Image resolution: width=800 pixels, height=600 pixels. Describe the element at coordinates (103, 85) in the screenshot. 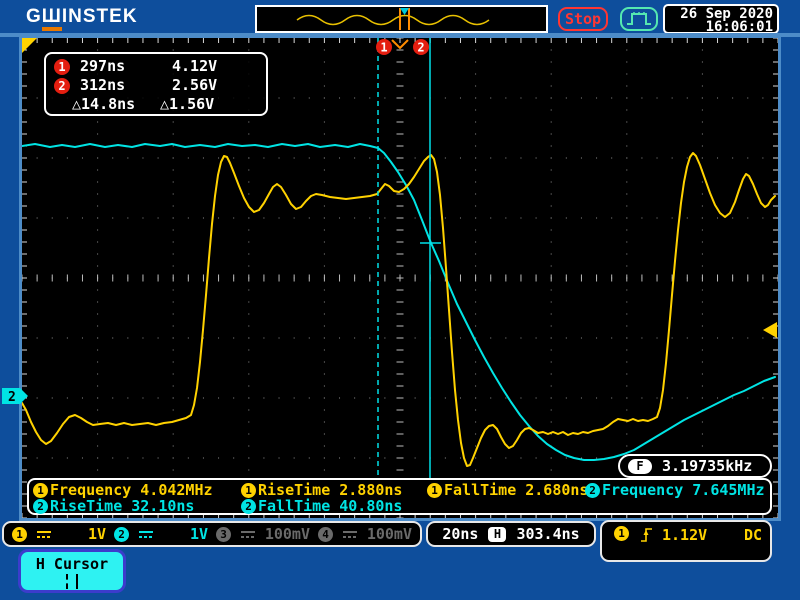

I see `cursor2-time: 312ns` at that location.